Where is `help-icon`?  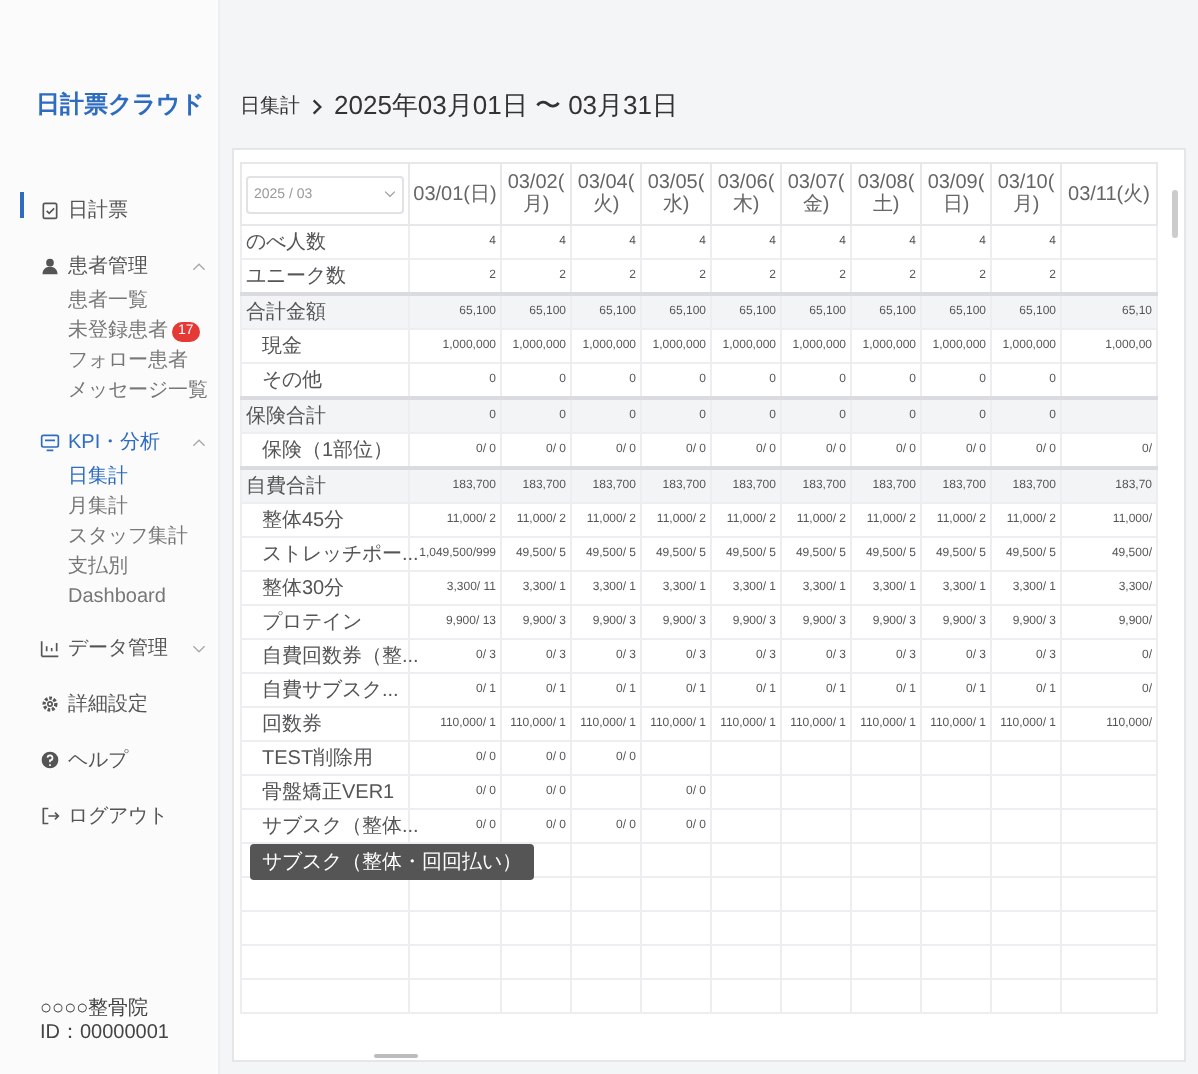 help-icon is located at coordinates (50, 760).